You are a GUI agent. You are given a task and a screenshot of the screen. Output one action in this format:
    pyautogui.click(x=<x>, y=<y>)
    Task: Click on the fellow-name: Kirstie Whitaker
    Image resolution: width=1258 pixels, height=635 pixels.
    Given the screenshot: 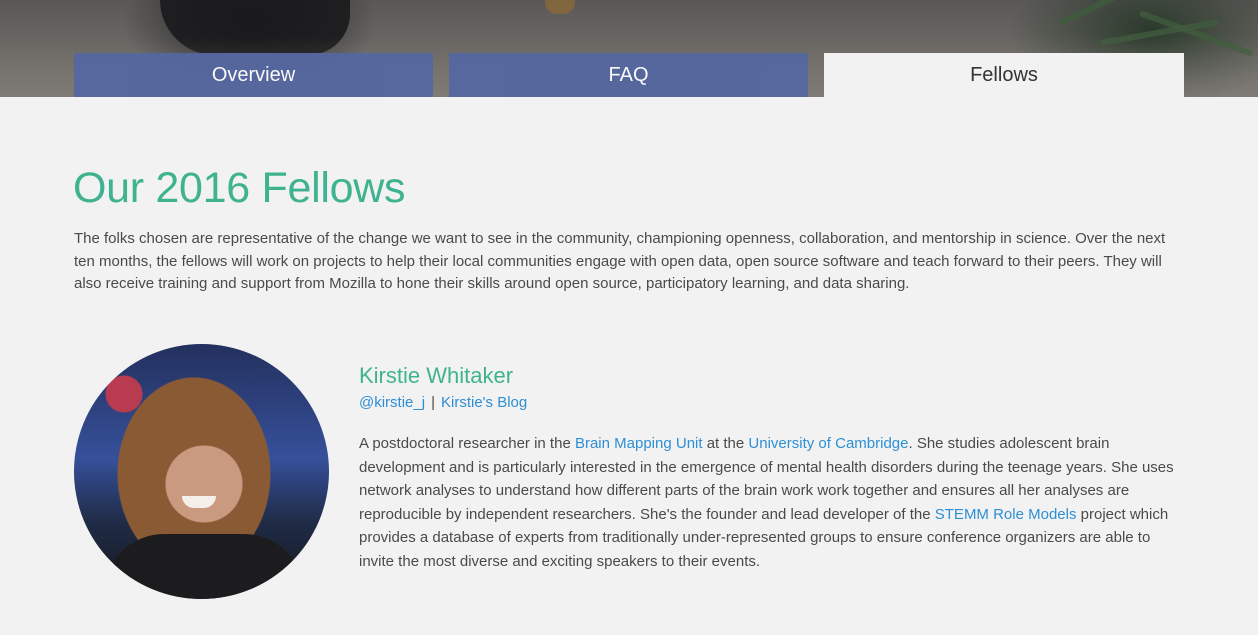 What is the action you would take?
    pyautogui.click(x=436, y=375)
    